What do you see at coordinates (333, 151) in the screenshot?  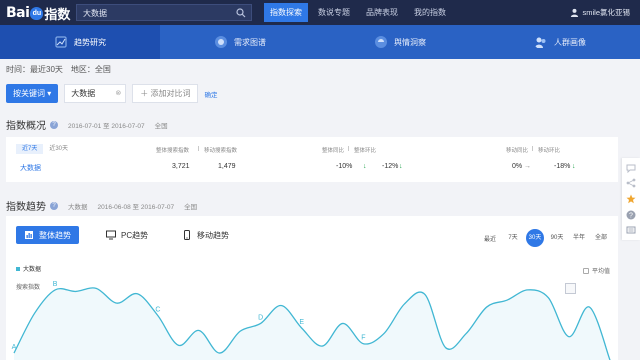 I see `header-yoy-overall: 整体同比` at bounding box center [333, 151].